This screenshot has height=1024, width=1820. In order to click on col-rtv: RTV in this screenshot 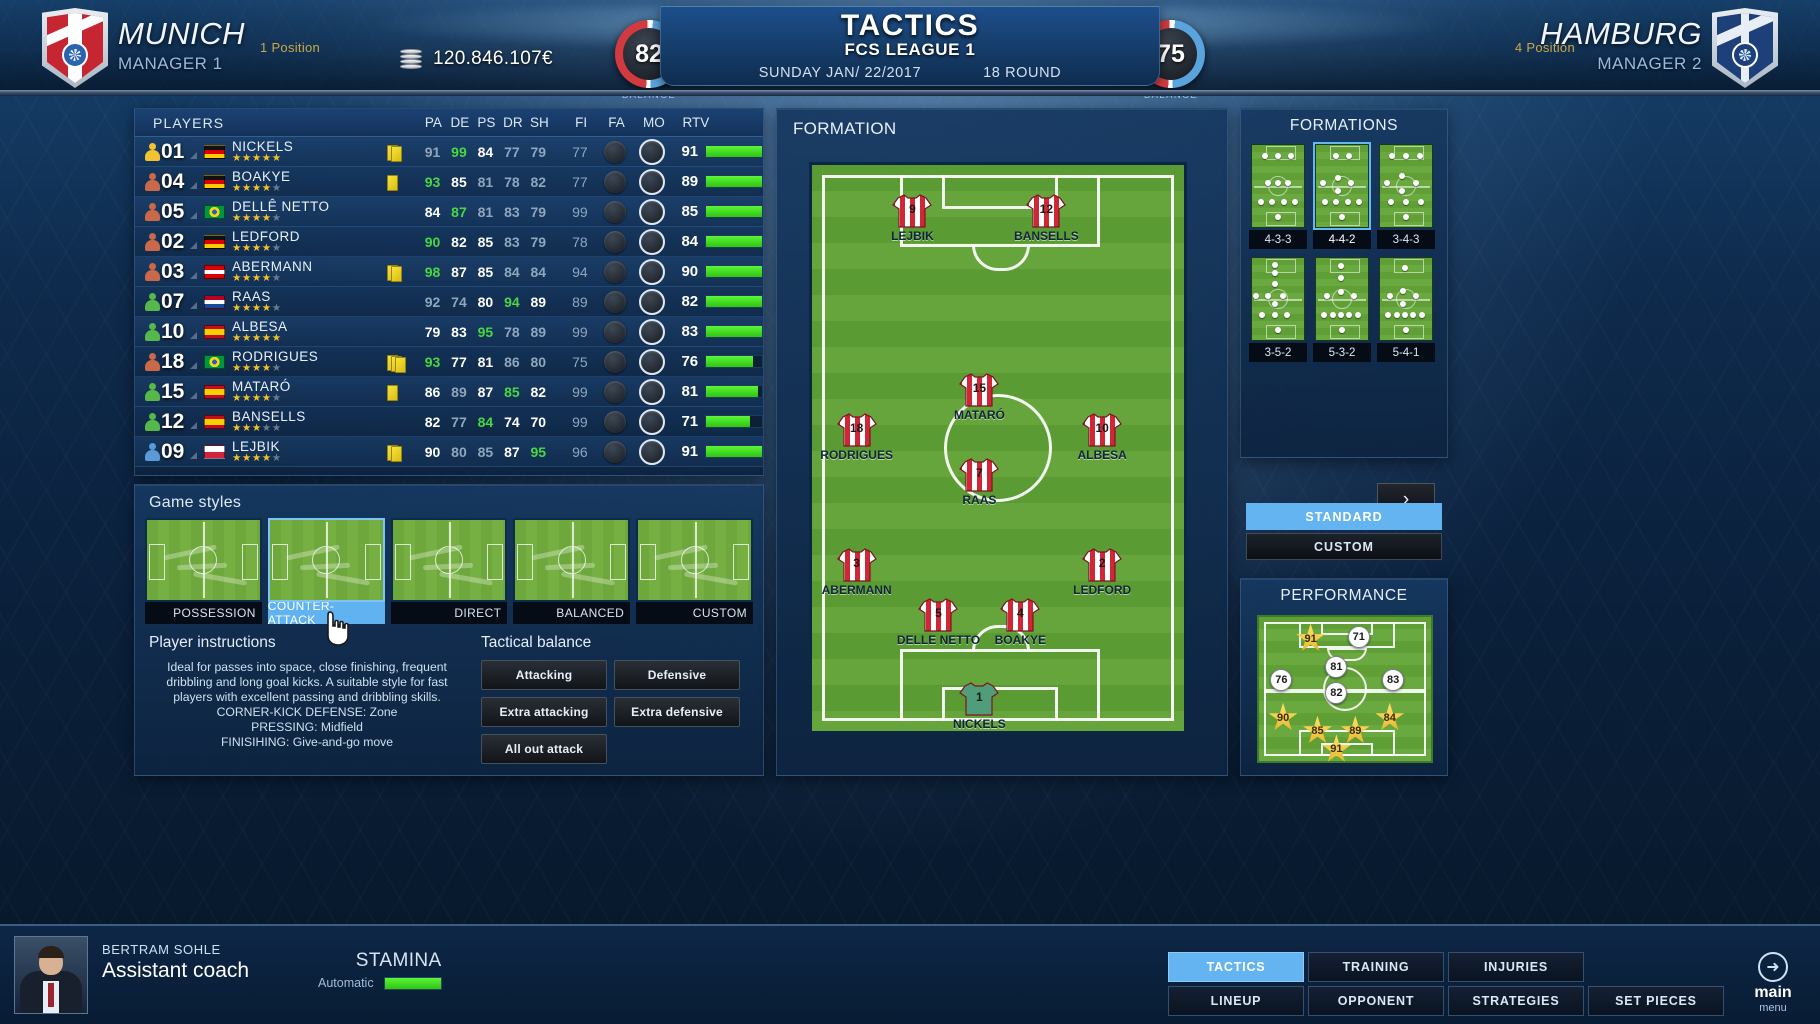, I will do `click(717, 122)`.